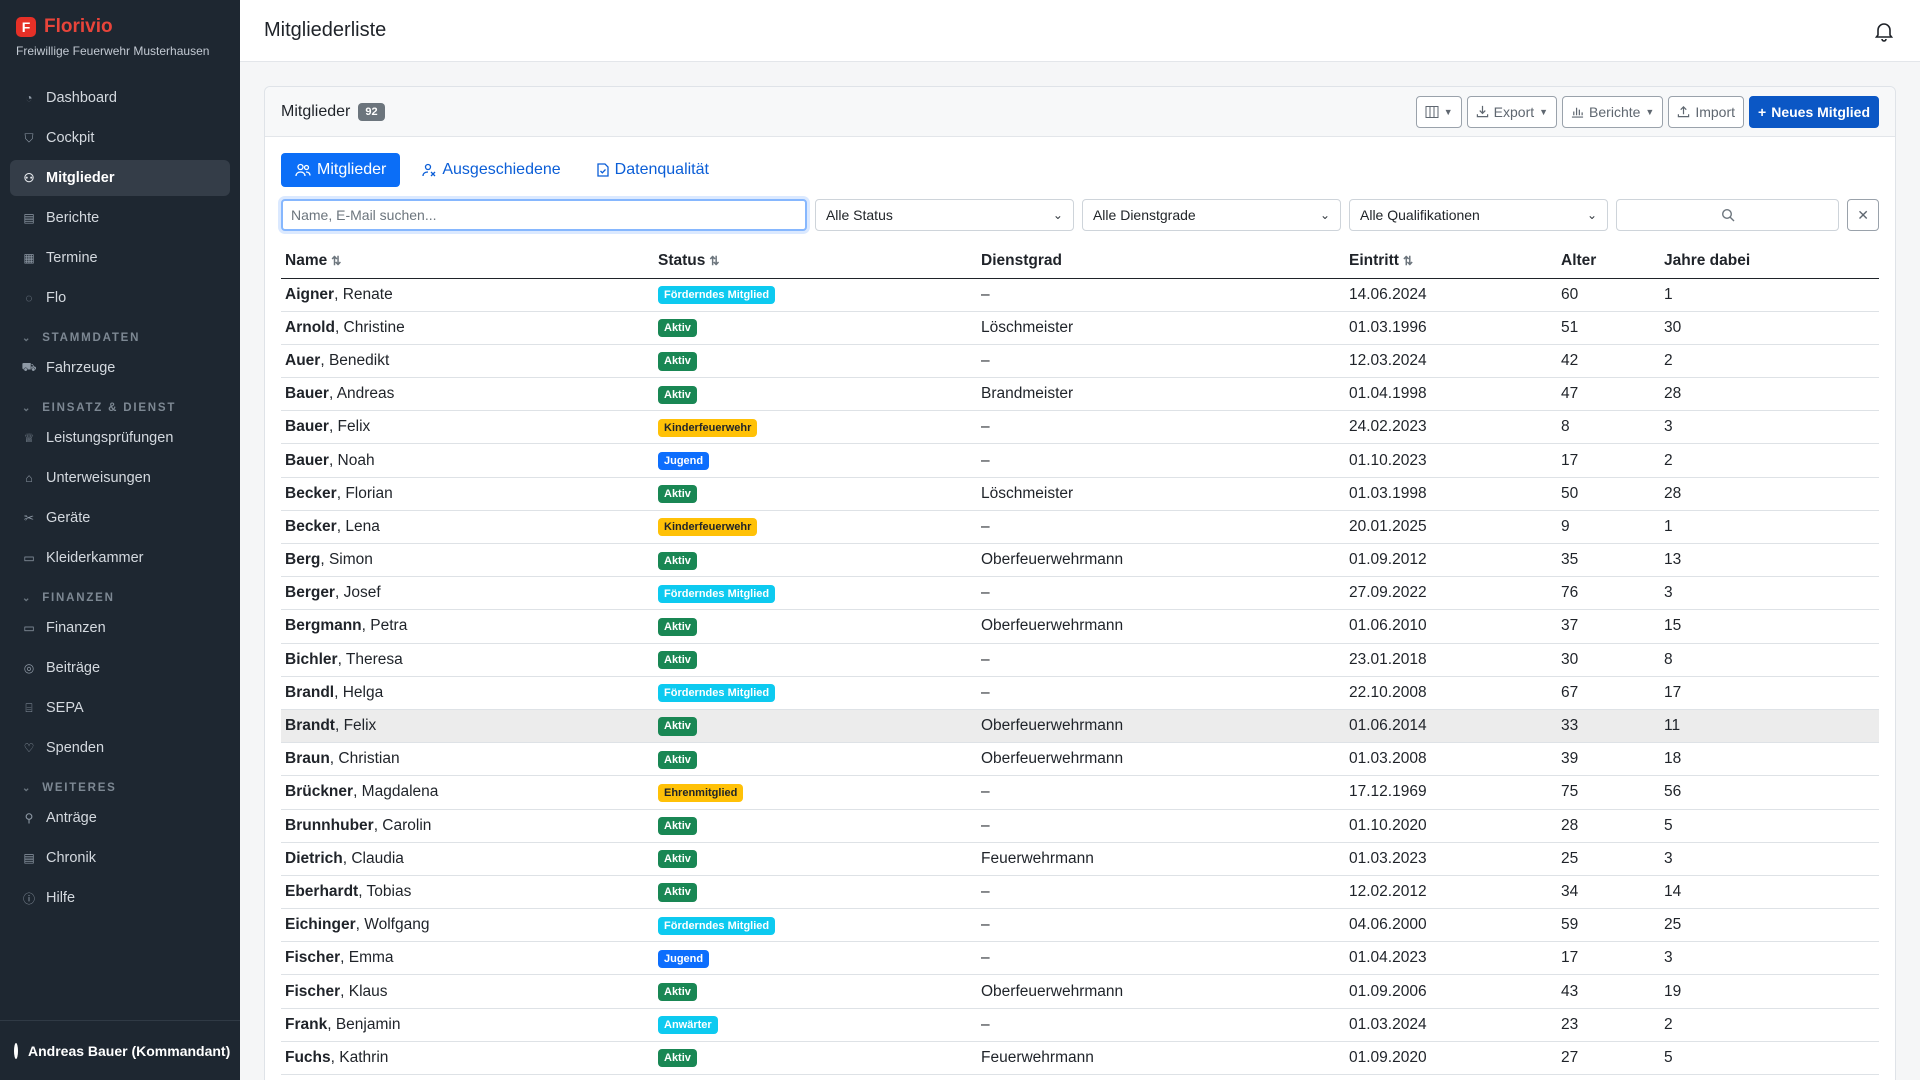 This screenshot has height=1080, width=1920. Describe the element at coordinates (1080, 361) in the screenshot. I see `table-row: Auer, Benedikt Aktiv –12.03.2024 42 2` at that location.